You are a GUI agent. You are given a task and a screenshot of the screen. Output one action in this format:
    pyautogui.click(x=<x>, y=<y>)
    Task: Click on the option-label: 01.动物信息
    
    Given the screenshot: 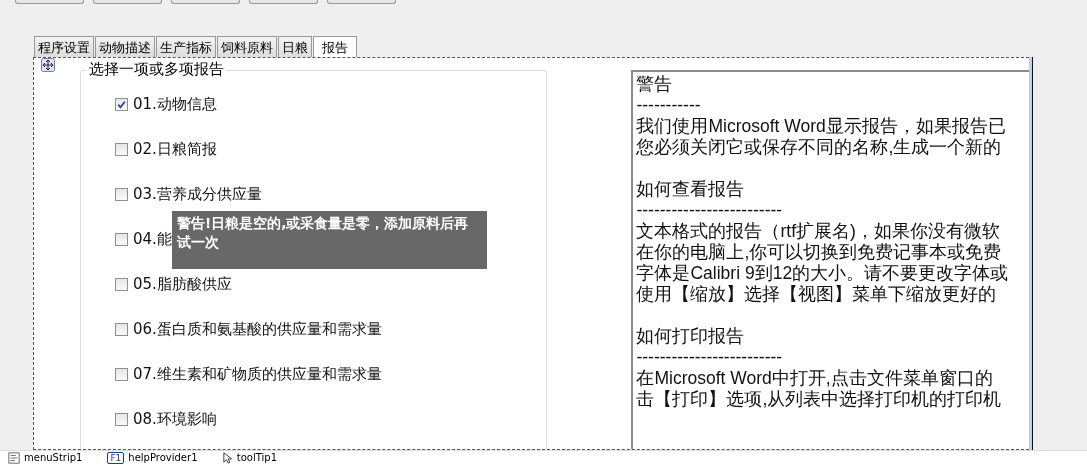 What is the action you would take?
    pyautogui.click(x=175, y=104)
    